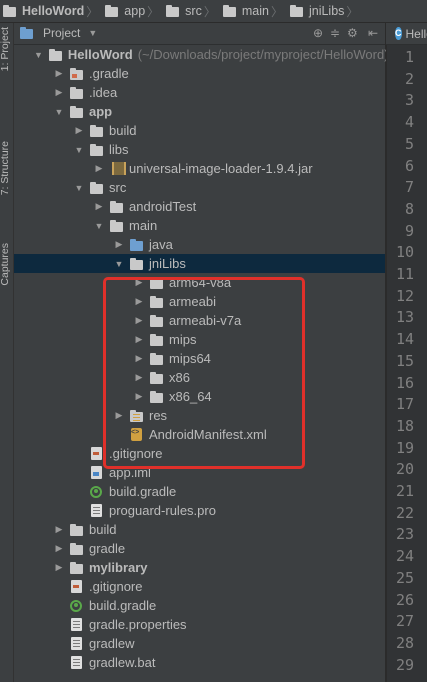 Image resolution: width=427 pixels, height=682 pixels. I want to click on breadcrumb-item: main, so click(244, 11).